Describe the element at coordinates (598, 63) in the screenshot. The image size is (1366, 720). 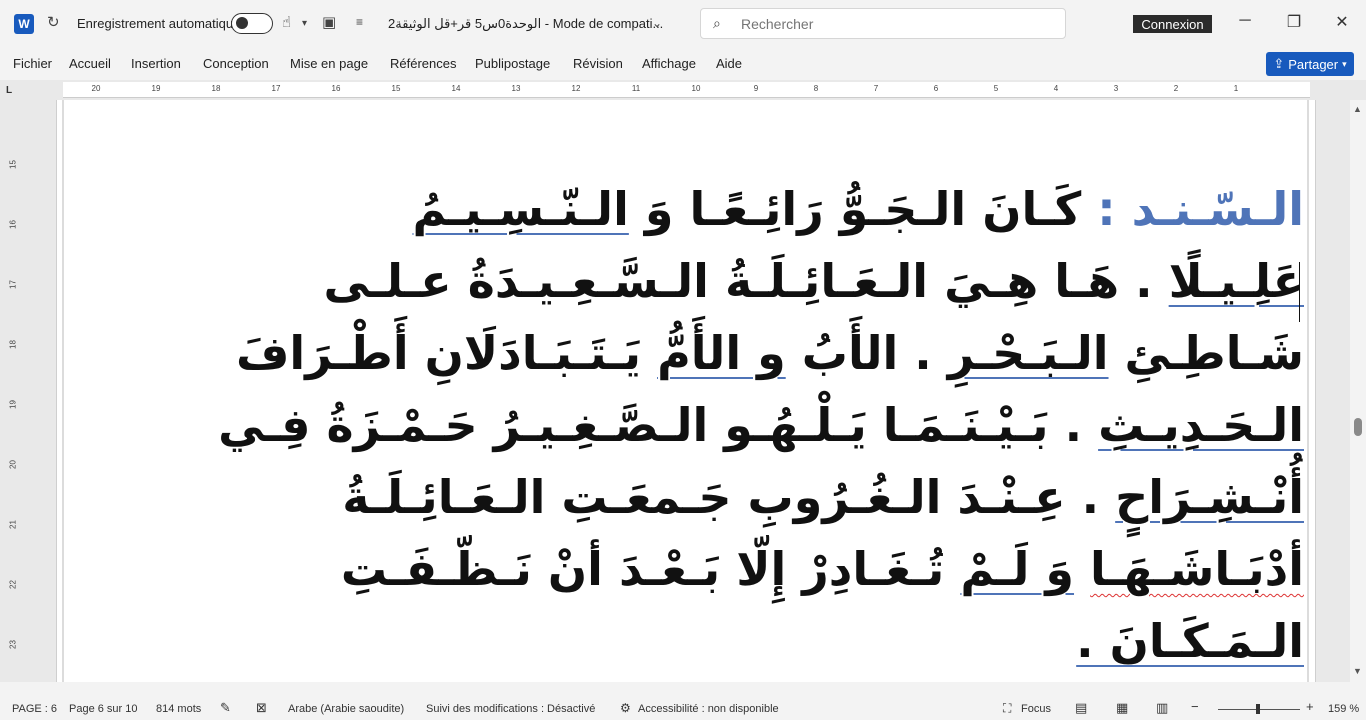
I see `menu-revision: Révision` at that location.